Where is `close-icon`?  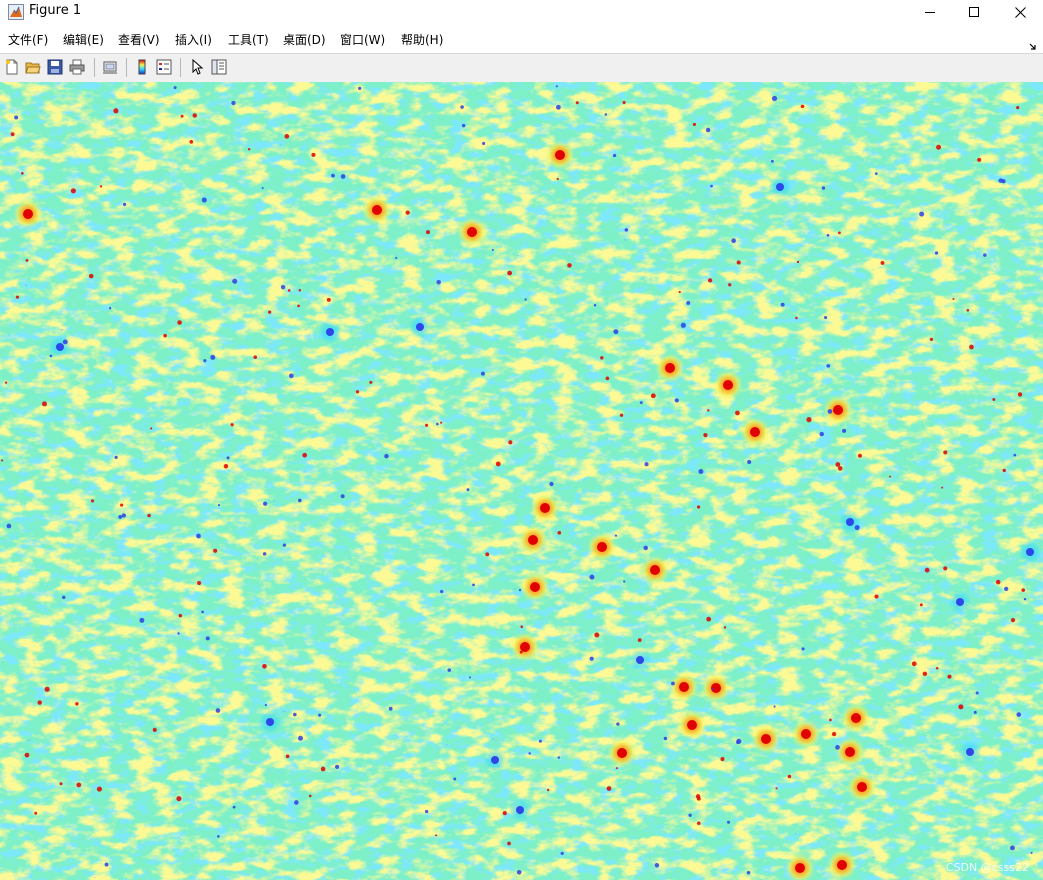
close-icon is located at coordinates (1020, 12).